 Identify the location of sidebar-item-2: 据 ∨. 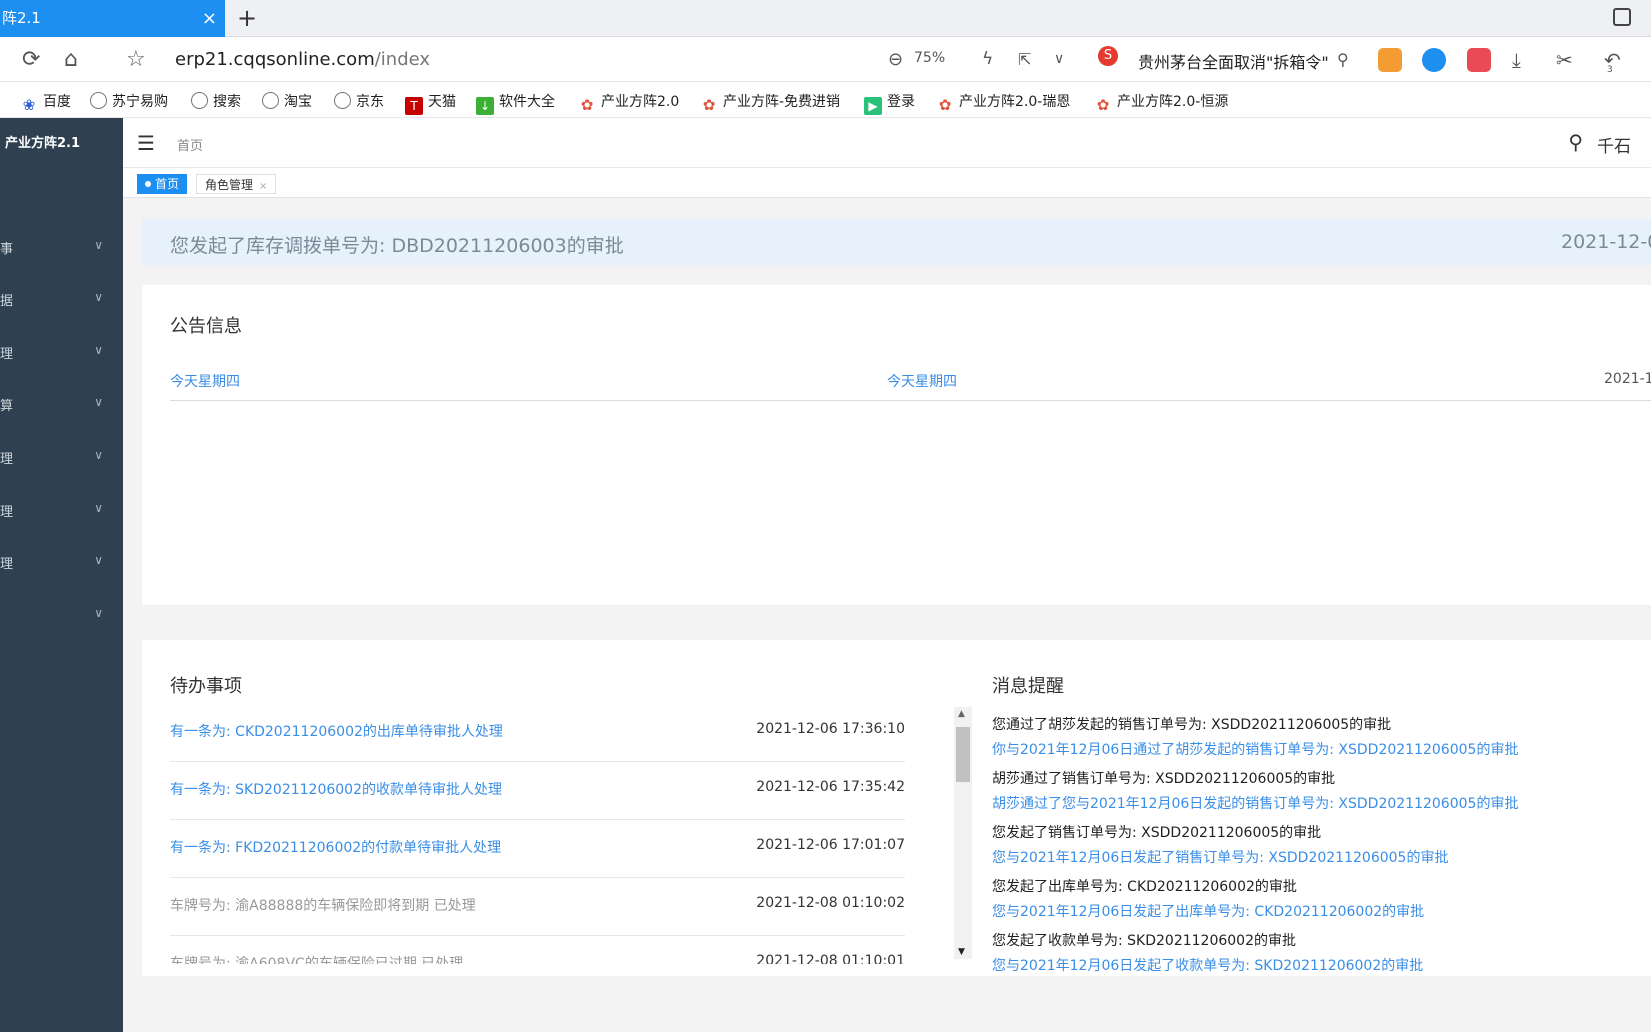
(61, 302).